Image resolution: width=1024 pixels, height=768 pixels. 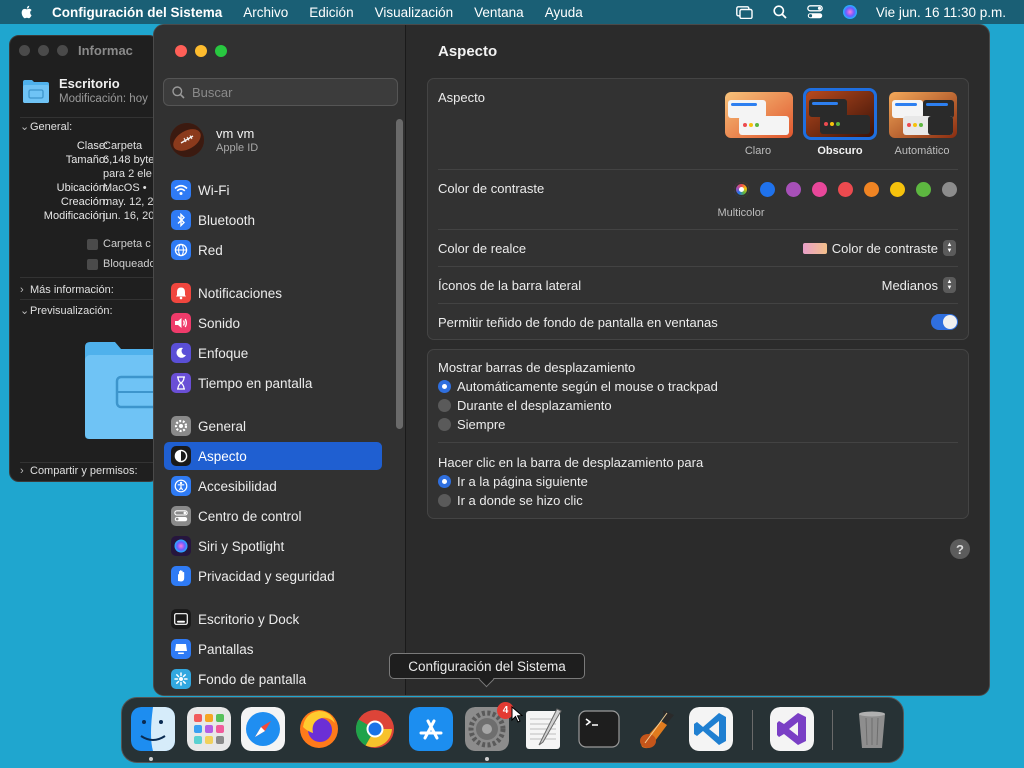 I want to click on accent-purple, so click(x=793, y=189).